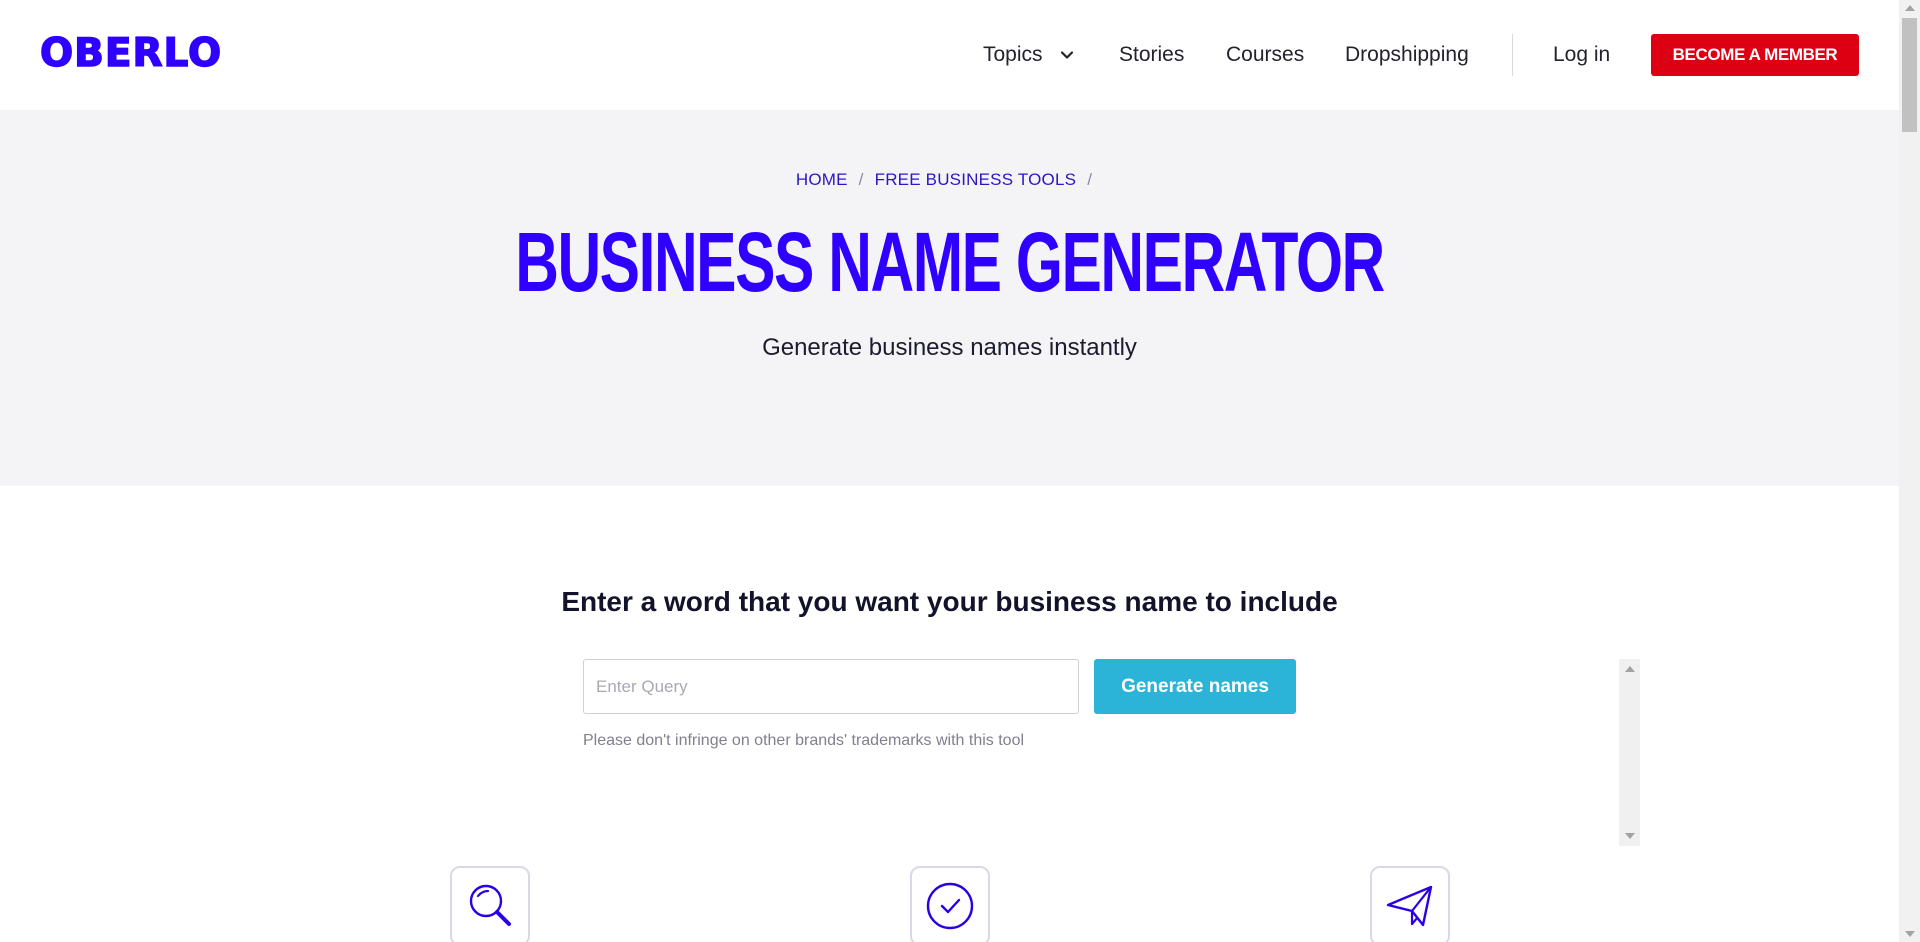  I want to click on breadcrumb-home: HOME, so click(822, 179).